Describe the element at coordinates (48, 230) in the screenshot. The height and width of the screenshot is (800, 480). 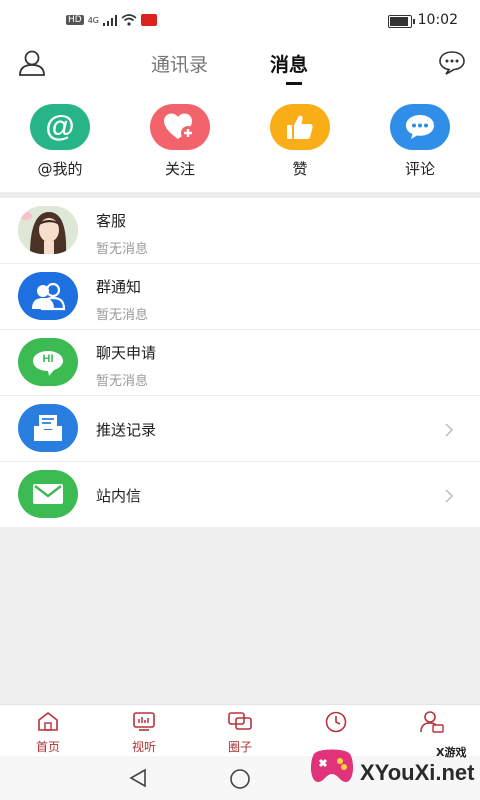
I see `customer-service-avatar` at that location.